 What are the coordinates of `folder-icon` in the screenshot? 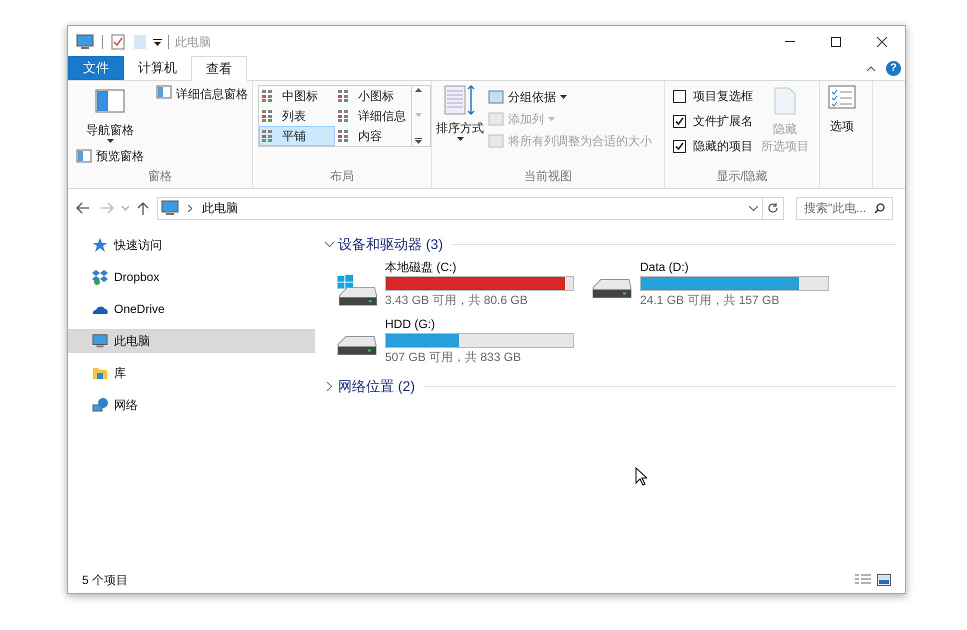 It's located at (100, 373).